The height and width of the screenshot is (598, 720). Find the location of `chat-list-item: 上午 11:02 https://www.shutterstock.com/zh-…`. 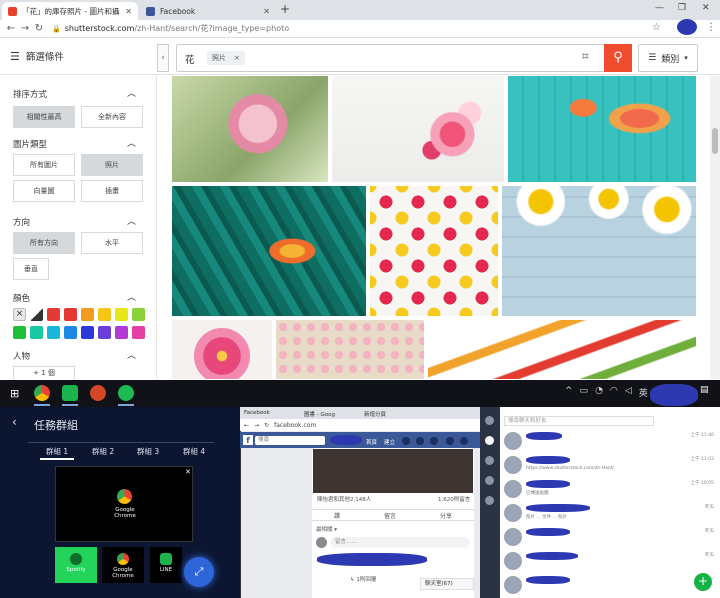

chat-list-item: 上午 11:02 https://www.shutterstock.com/zh-… is located at coordinates (609, 465).